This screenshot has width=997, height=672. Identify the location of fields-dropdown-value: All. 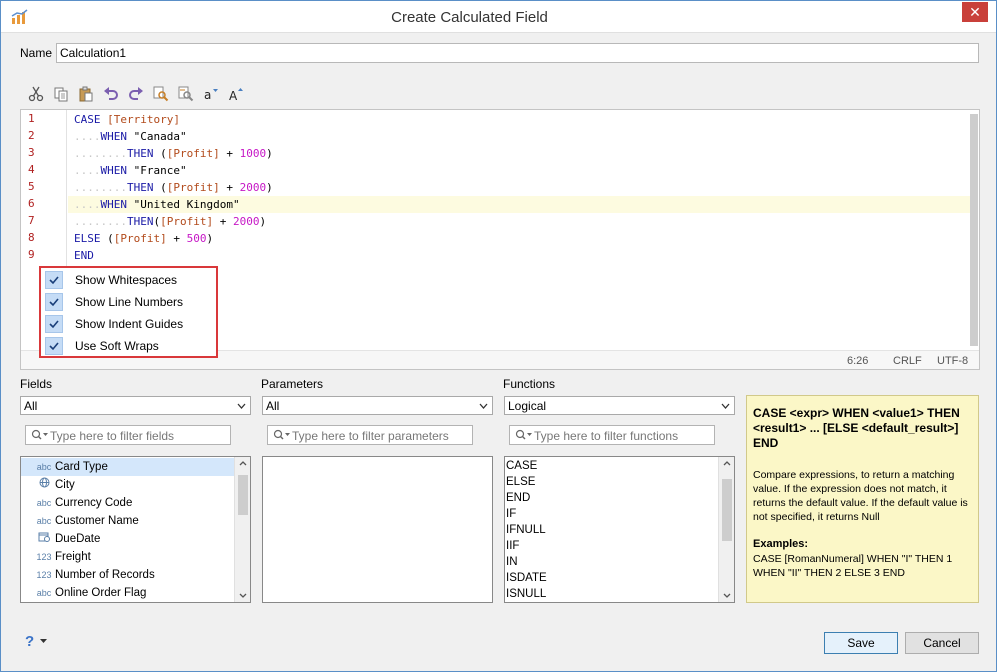
(31, 406).